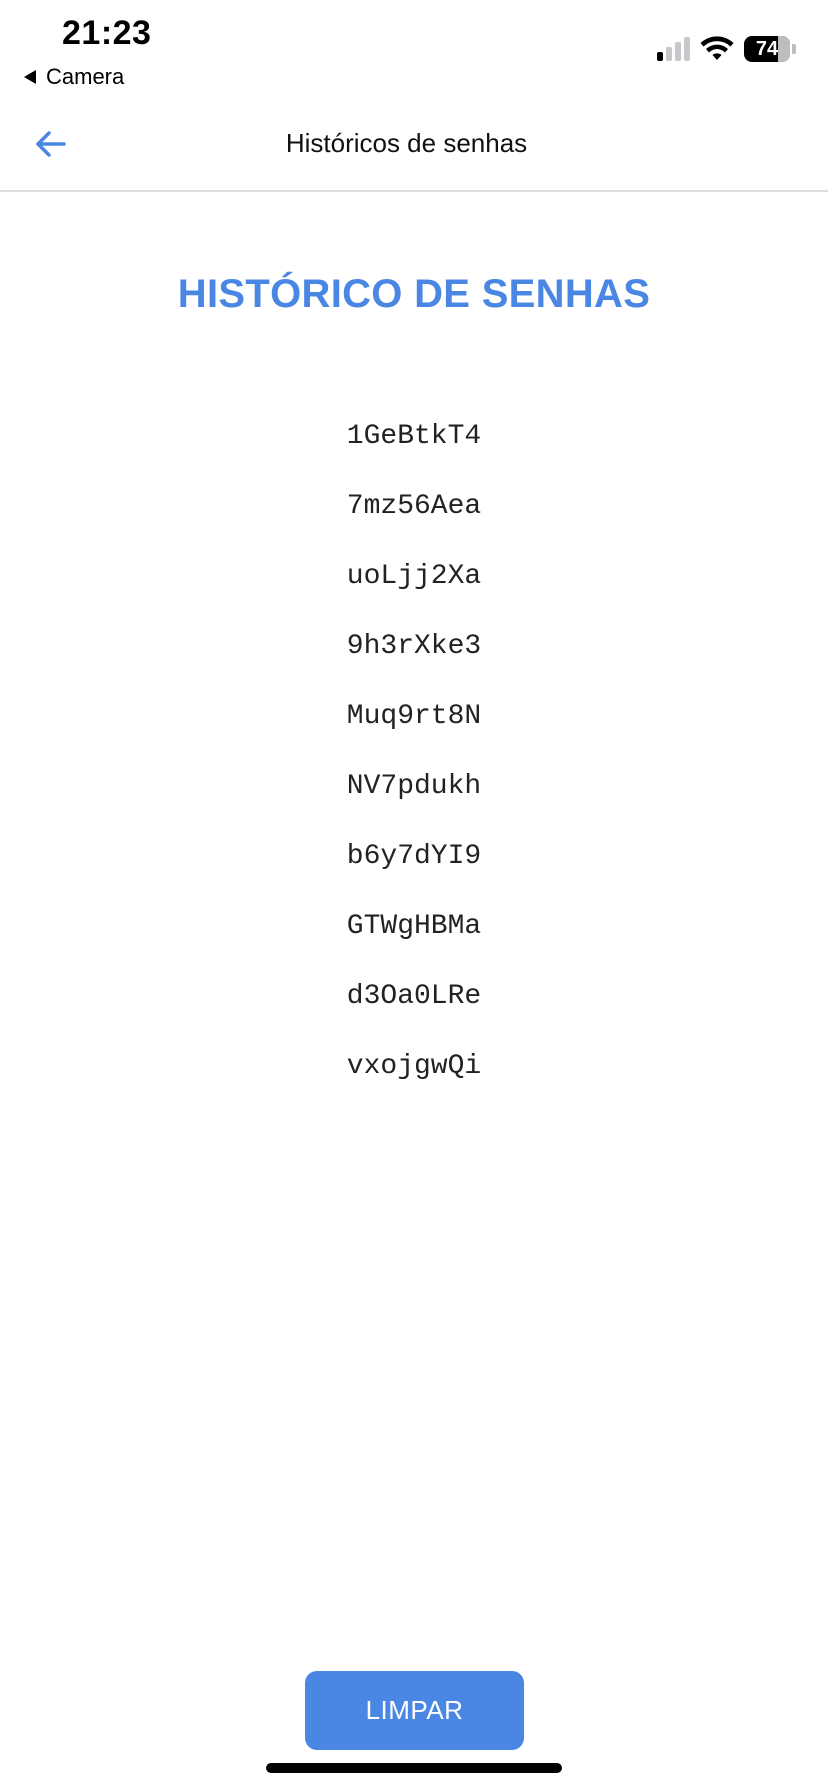  What do you see at coordinates (107, 33) in the screenshot?
I see `status-time: 21:23` at bounding box center [107, 33].